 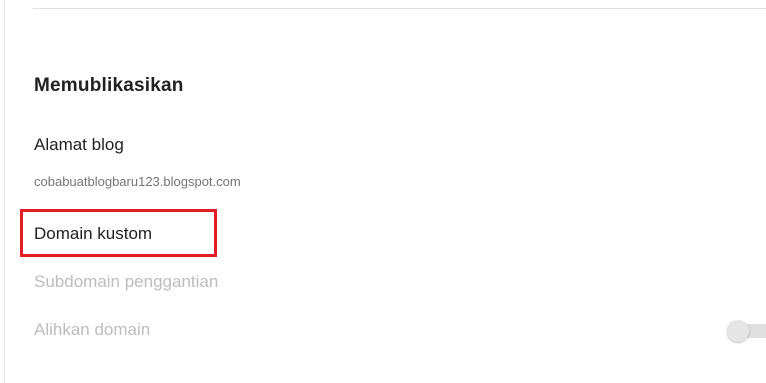 I want to click on section-title: Memublikasikan, so click(x=109, y=85).